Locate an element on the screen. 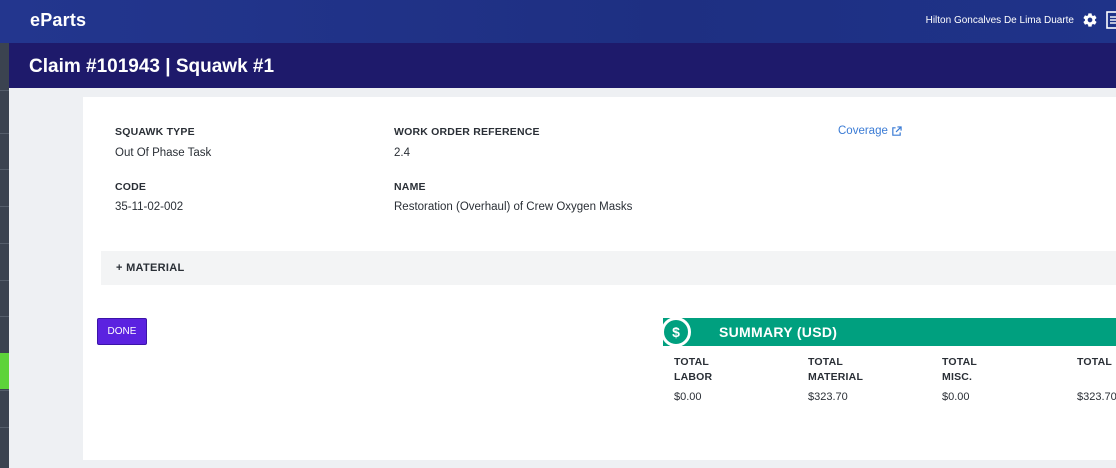 The image size is (1116, 468). code-value: 35-11-02-002 is located at coordinates (149, 207).